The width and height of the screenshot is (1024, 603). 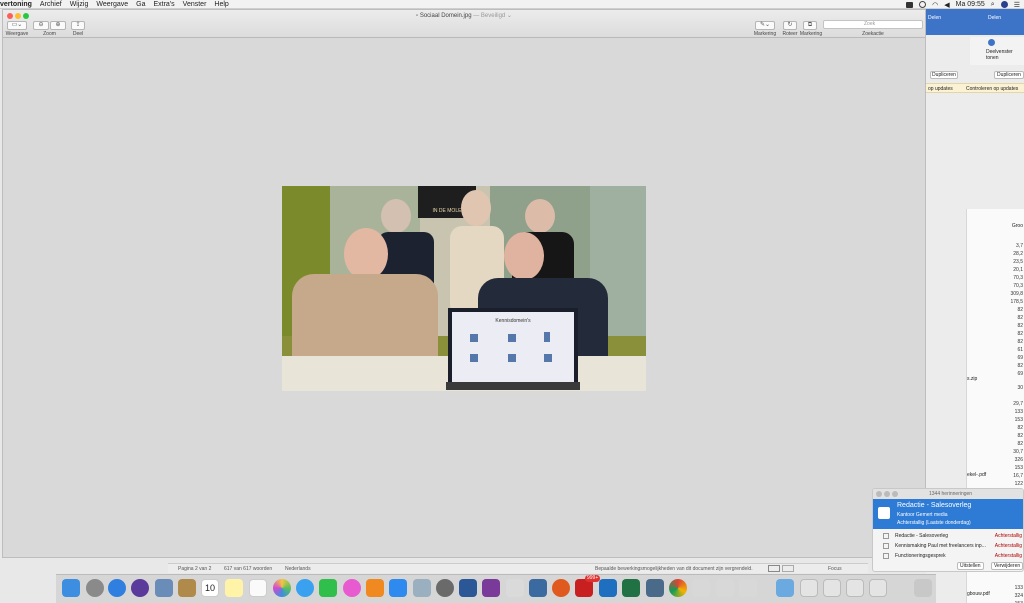 I want to click on reminders-icon, so click(x=258, y=588).